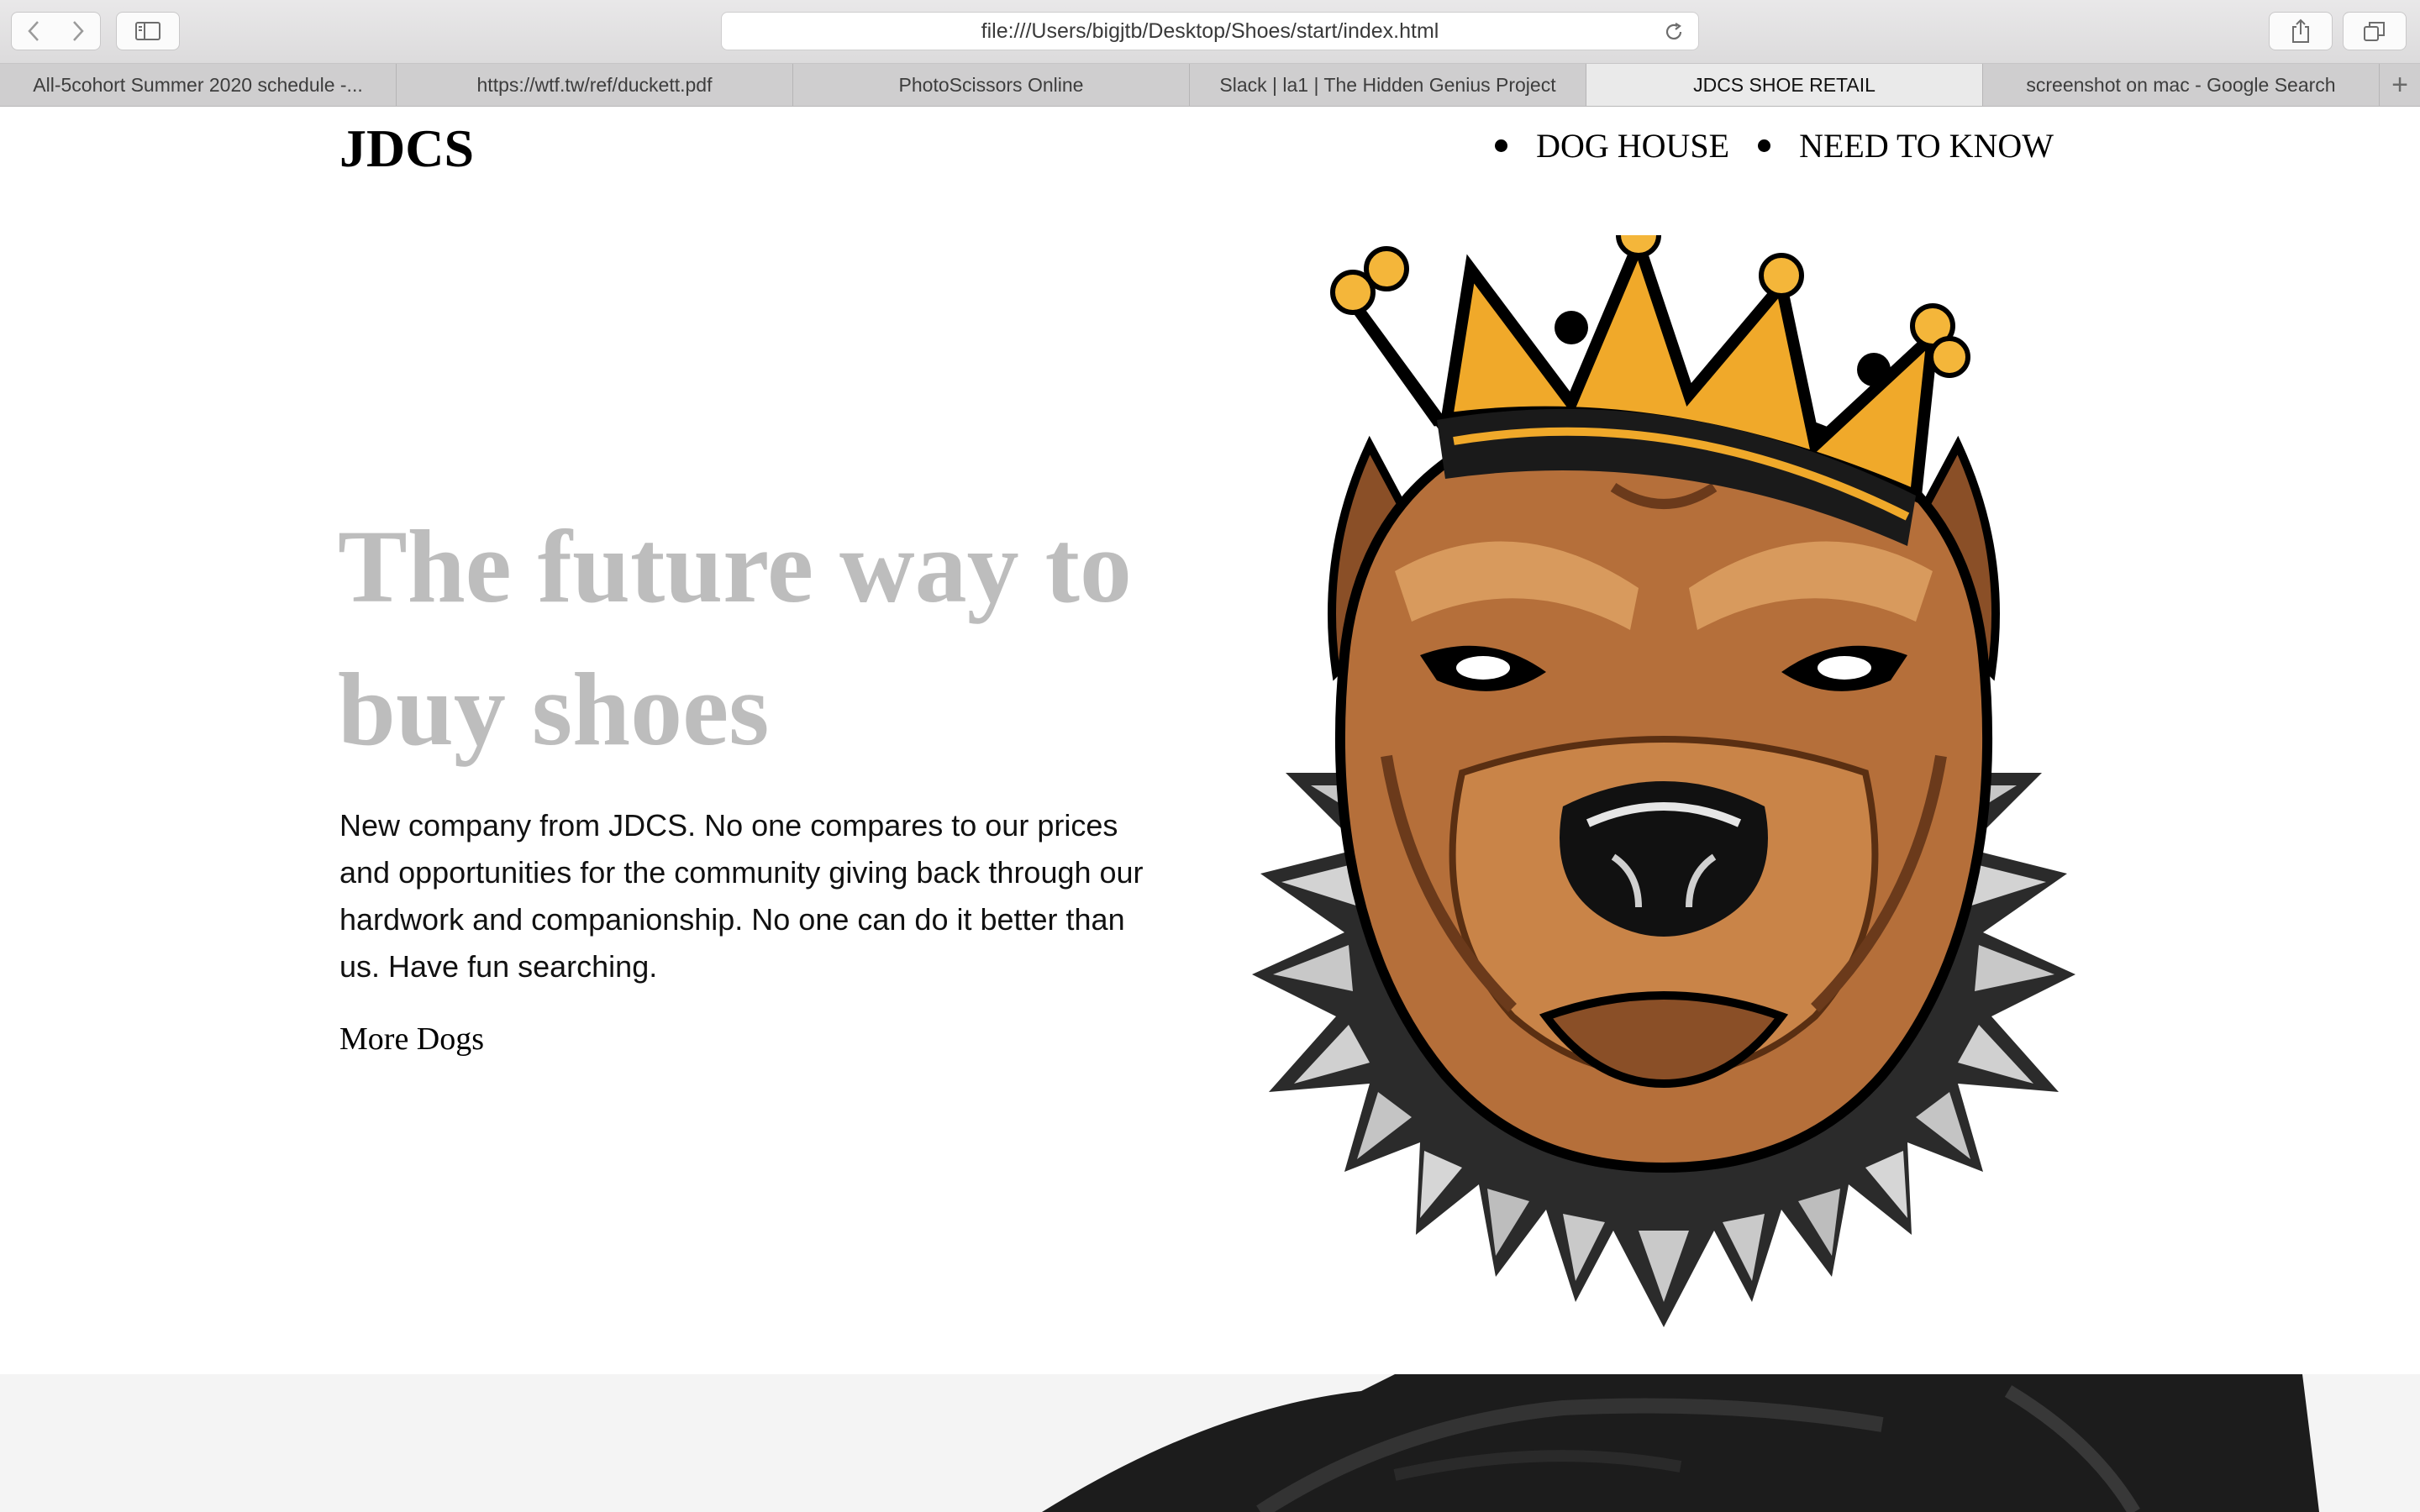 Image resolution: width=2420 pixels, height=1512 pixels. I want to click on new-tab-icon: +, so click(2399, 84).